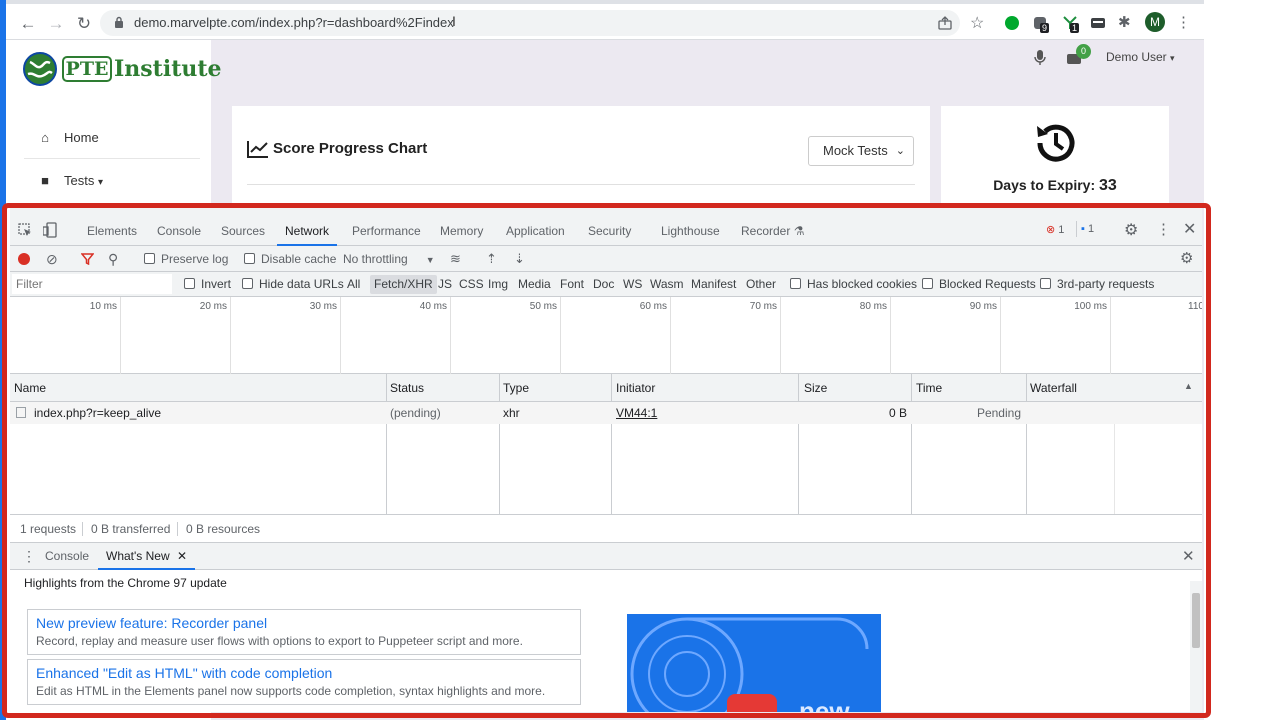 The width and height of the screenshot is (1280, 720). What do you see at coordinates (853, 284) in the screenshot?
I see `blocked-cookies-checkbox: Has blocked cookies` at bounding box center [853, 284].